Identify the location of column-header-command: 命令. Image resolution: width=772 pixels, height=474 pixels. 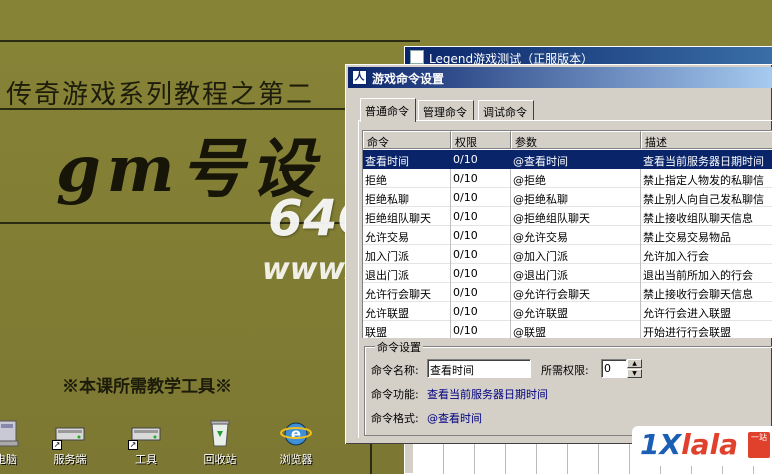
(407, 140).